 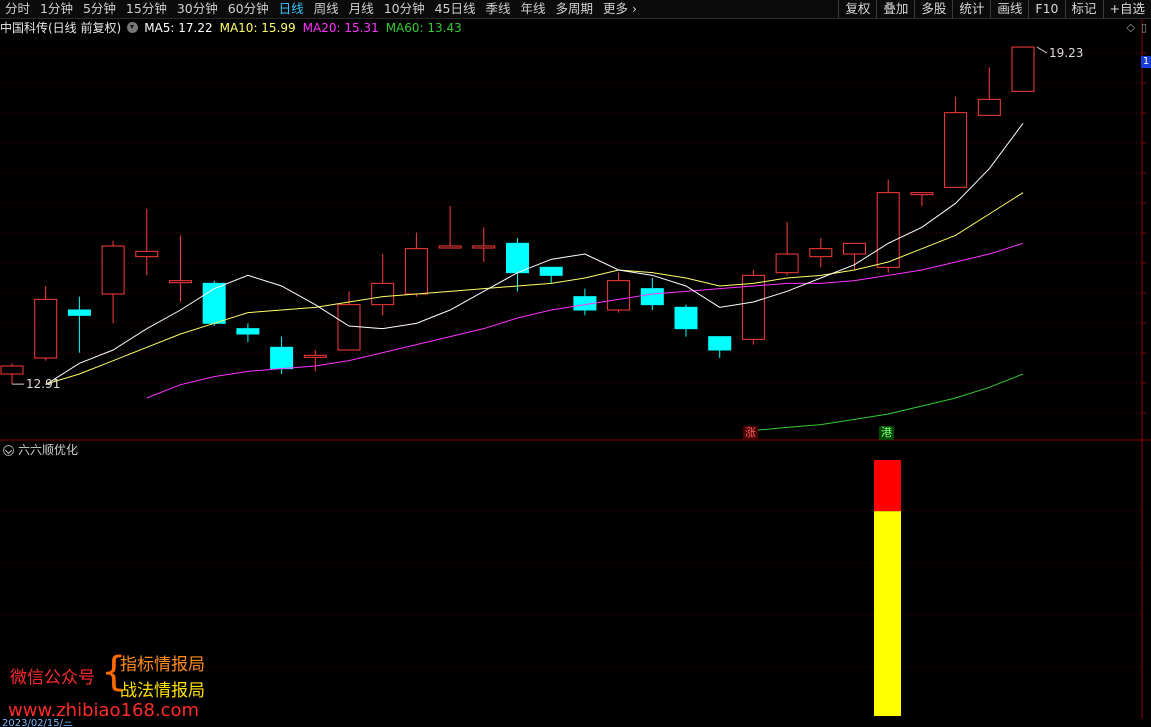 What do you see at coordinates (1009, 9) in the screenshot?
I see `toolbar-button: 画线` at bounding box center [1009, 9].